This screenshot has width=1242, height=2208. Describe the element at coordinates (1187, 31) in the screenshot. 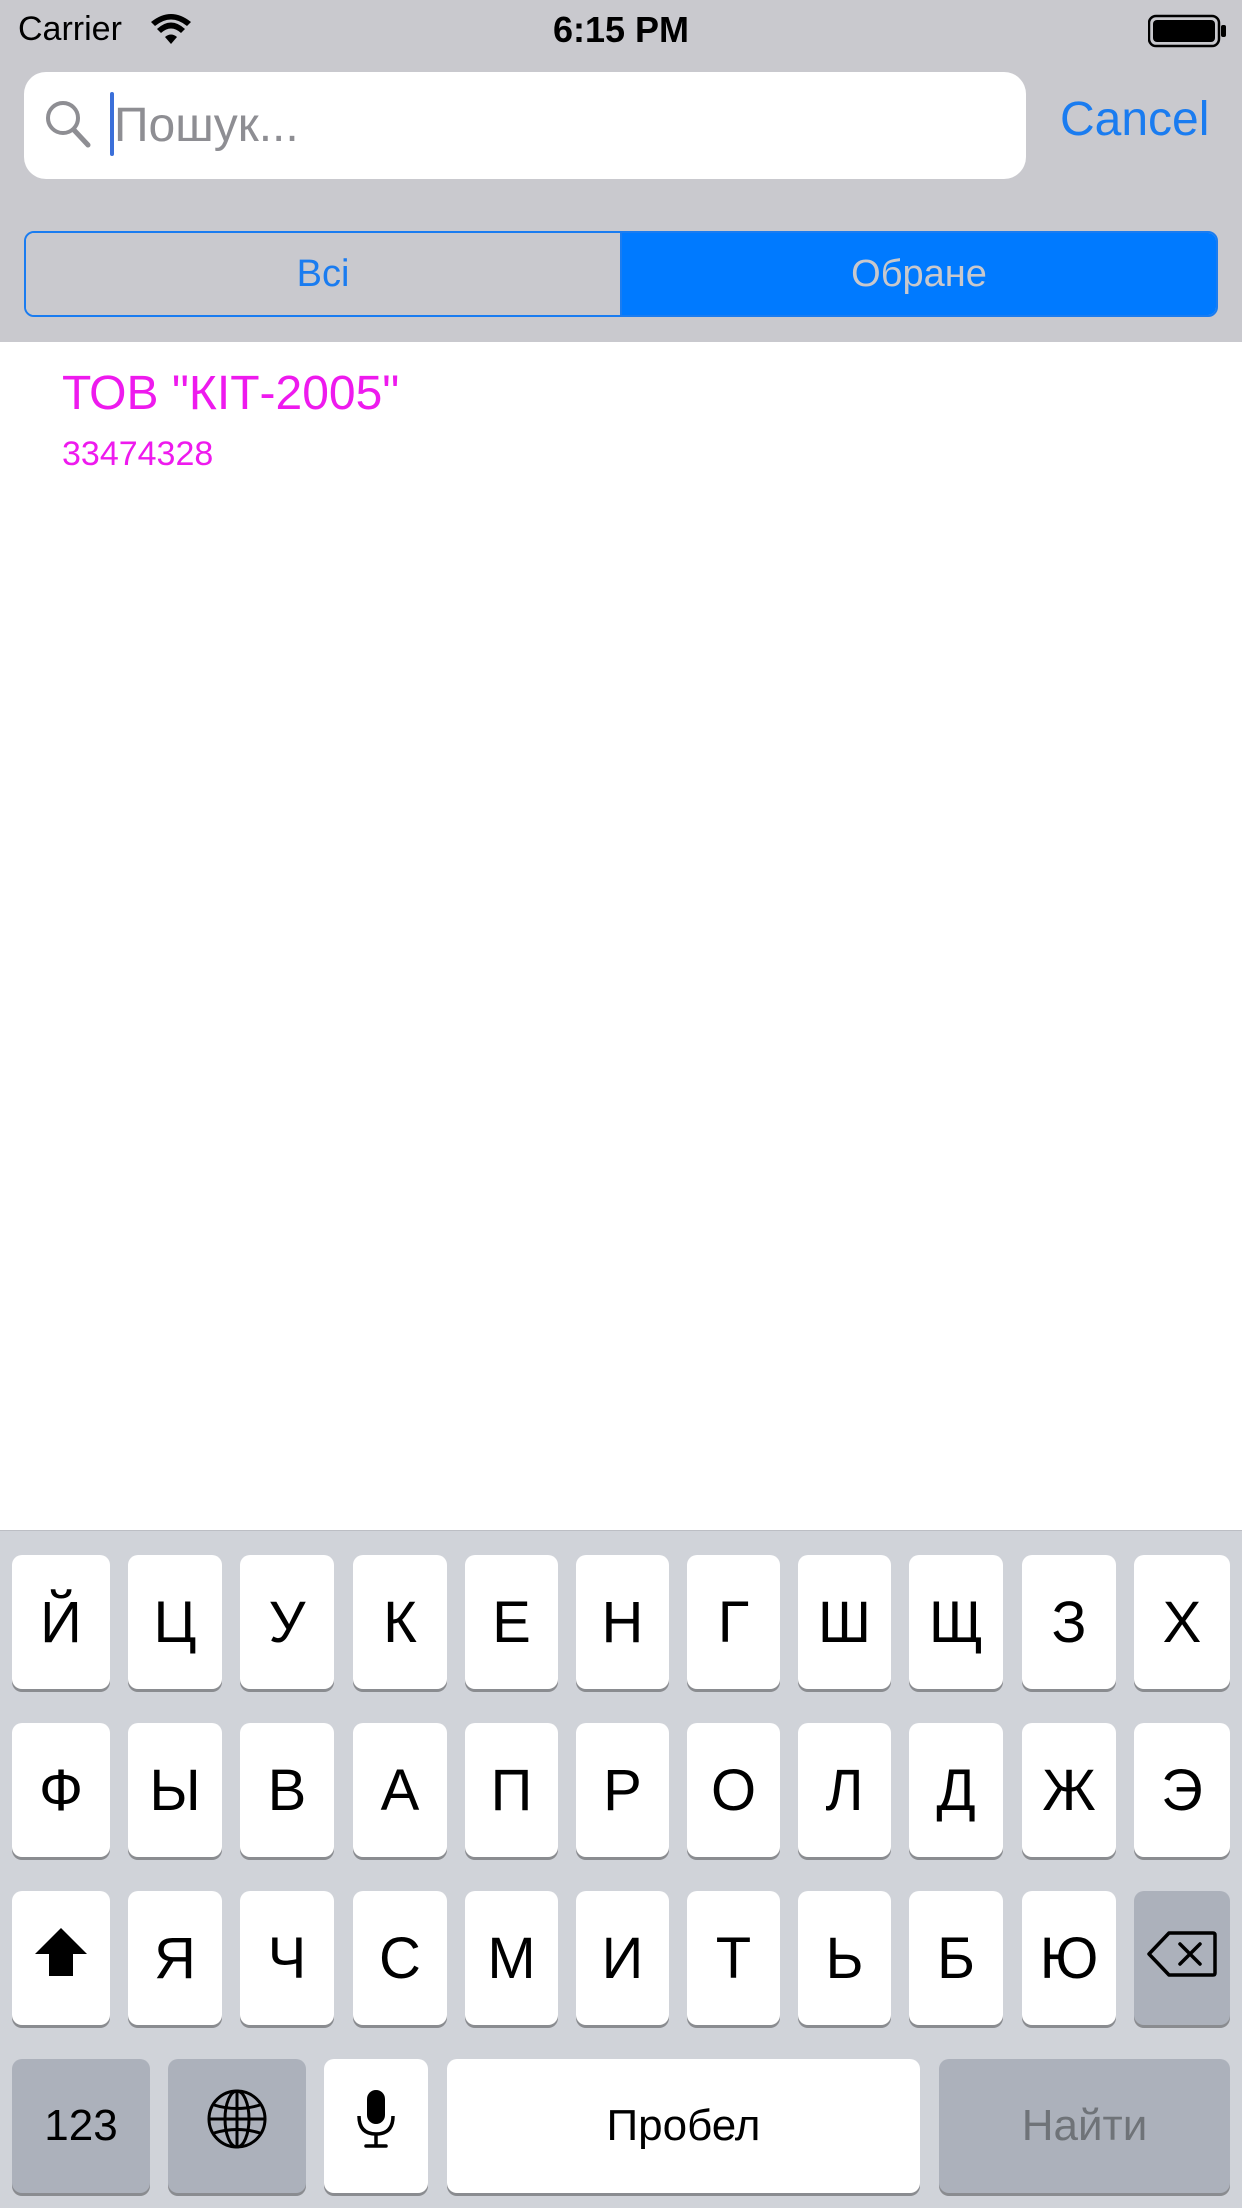

I see `battery-icon` at that location.